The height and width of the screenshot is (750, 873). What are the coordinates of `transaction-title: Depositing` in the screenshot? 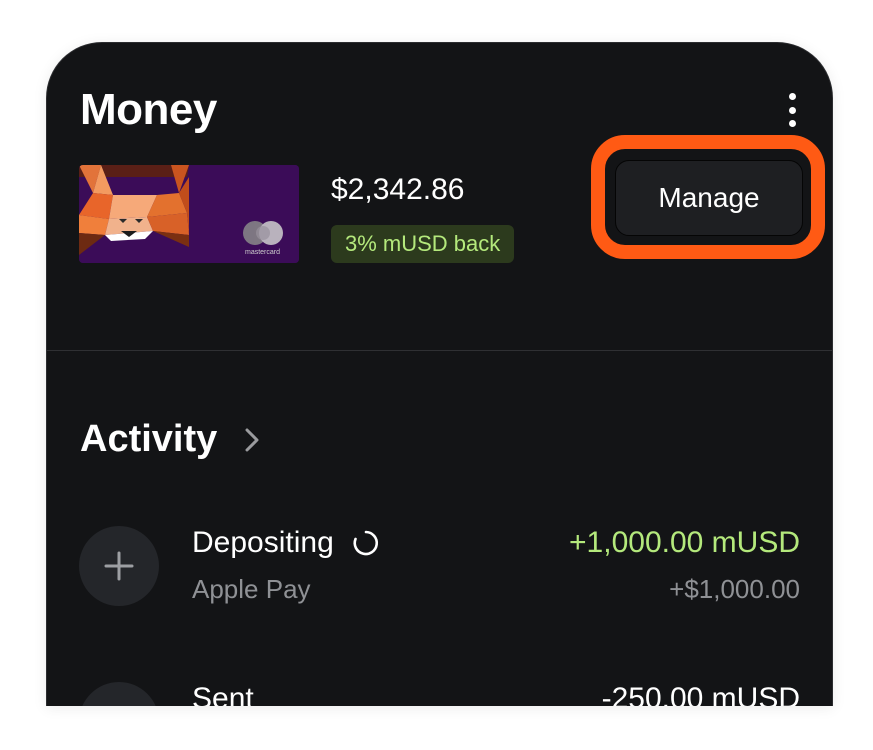 It's located at (286, 543).